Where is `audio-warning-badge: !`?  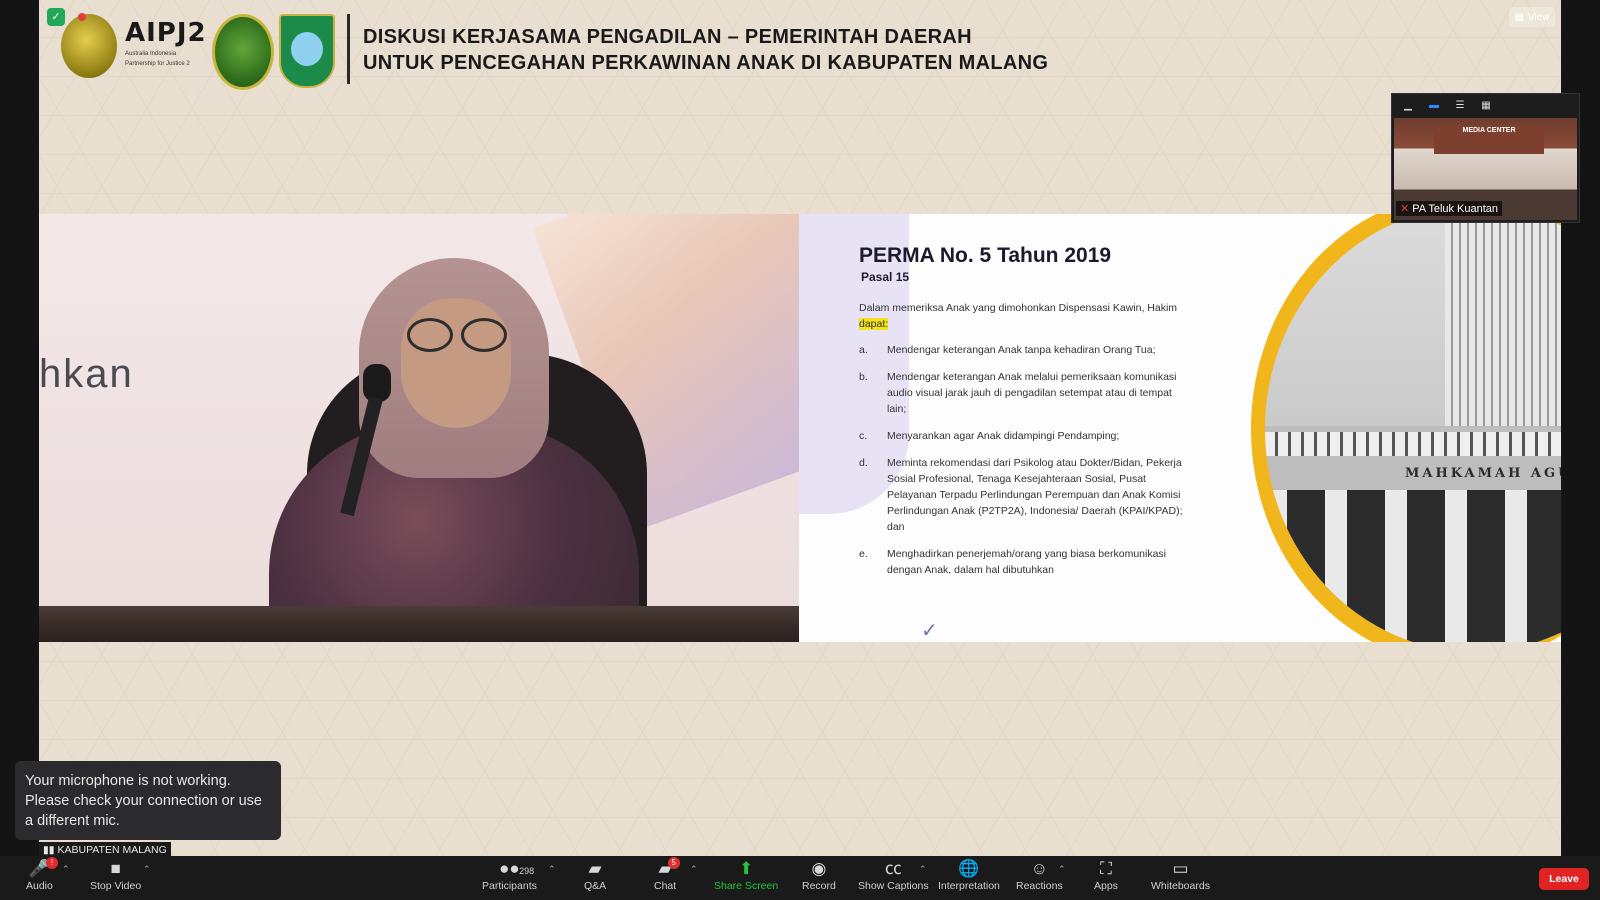 audio-warning-badge: ! is located at coordinates (52, 863).